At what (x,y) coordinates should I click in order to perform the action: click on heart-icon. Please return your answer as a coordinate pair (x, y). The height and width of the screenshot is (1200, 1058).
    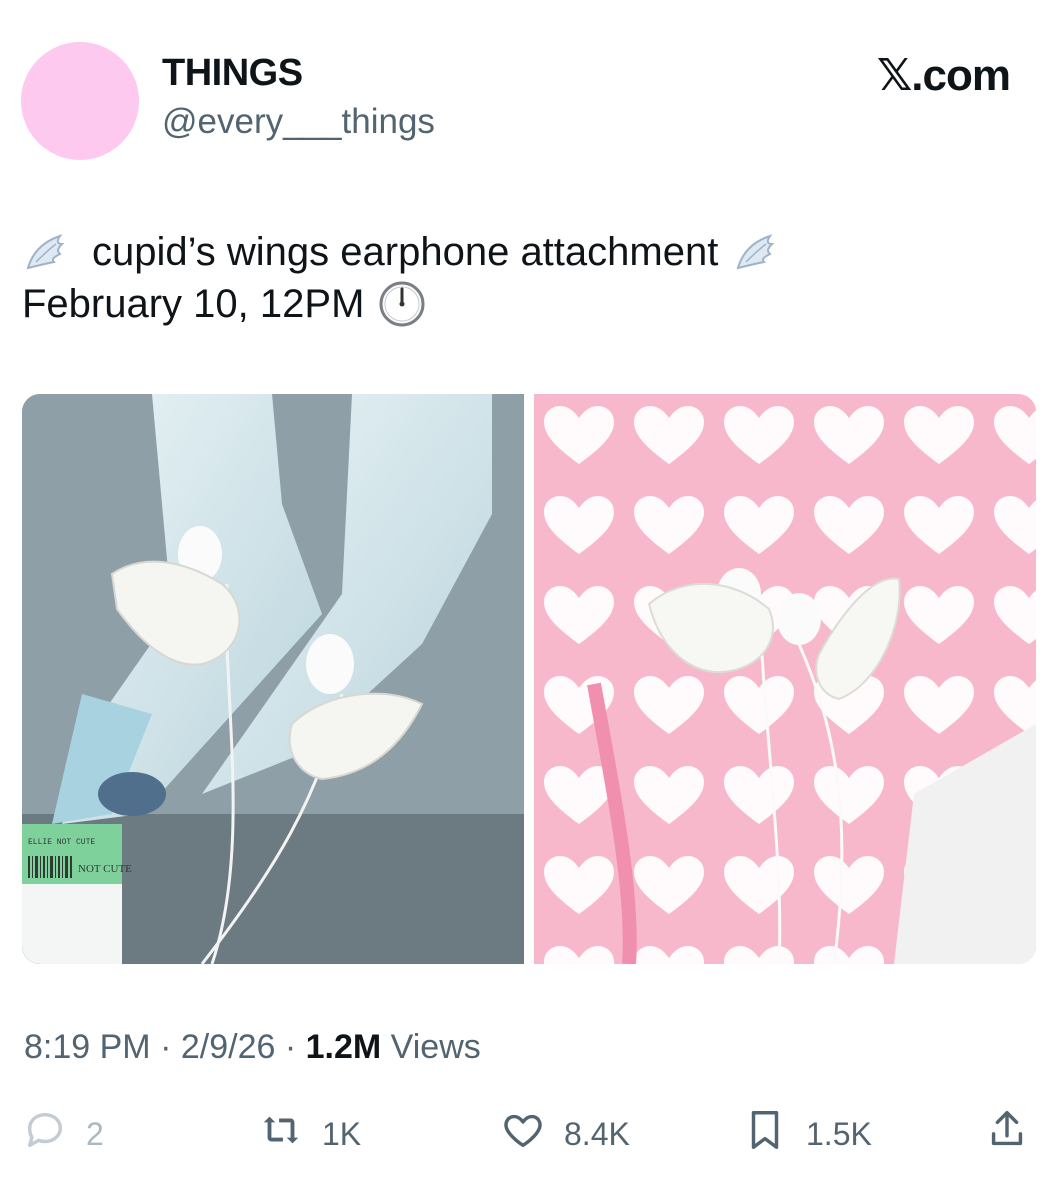
    Looking at the image, I should click on (523, 1134).